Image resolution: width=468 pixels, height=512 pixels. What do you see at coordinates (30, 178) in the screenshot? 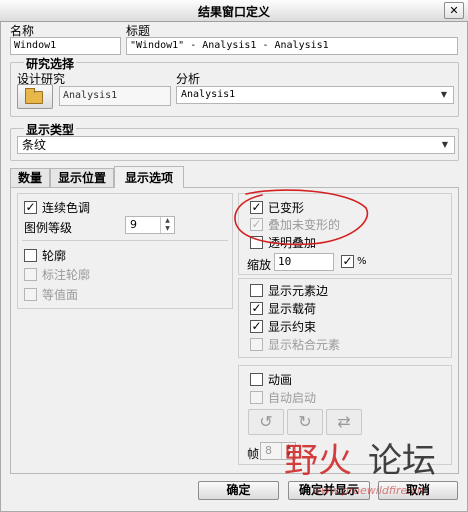
I see `tab-quantity: 数量` at bounding box center [30, 178].